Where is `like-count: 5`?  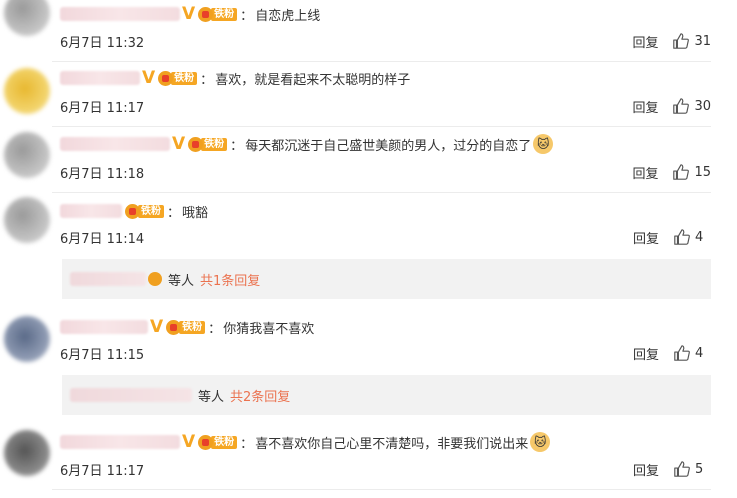
like-count: 5 is located at coordinates (699, 469).